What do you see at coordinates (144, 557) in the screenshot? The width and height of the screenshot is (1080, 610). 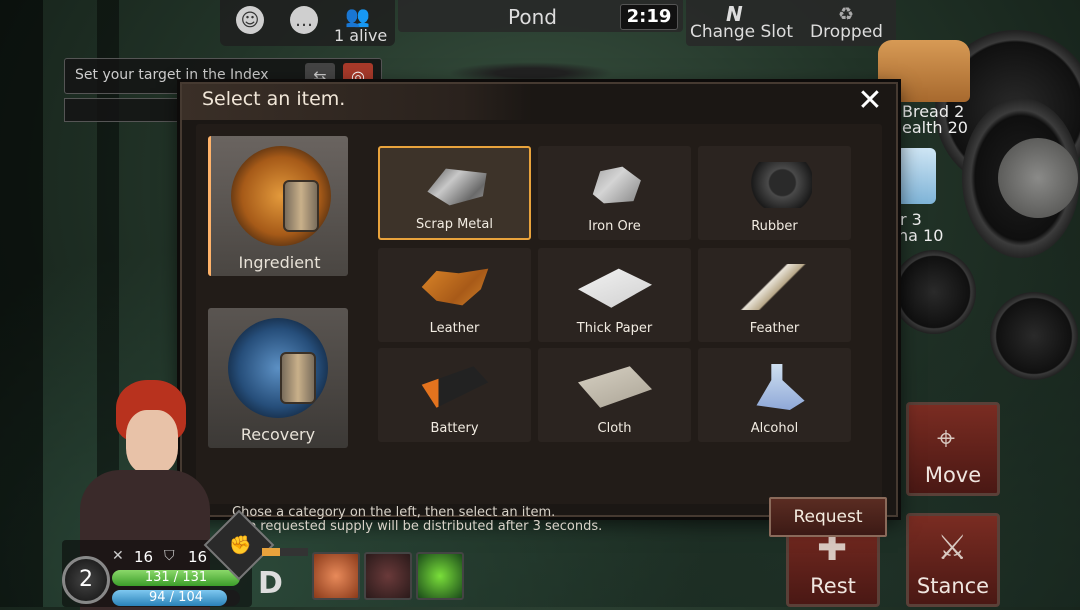 I see `attack-value: 16` at bounding box center [144, 557].